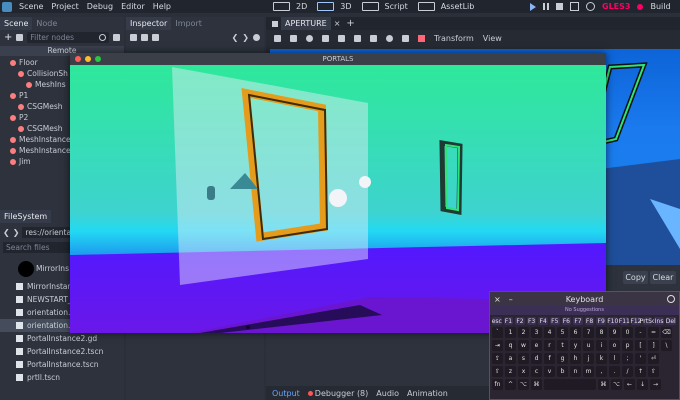 The width and height of the screenshot is (680, 400). What do you see at coordinates (612, 321) in the screenshot?
I see `keyboard-key: F10` at bounding box center [612, 321].